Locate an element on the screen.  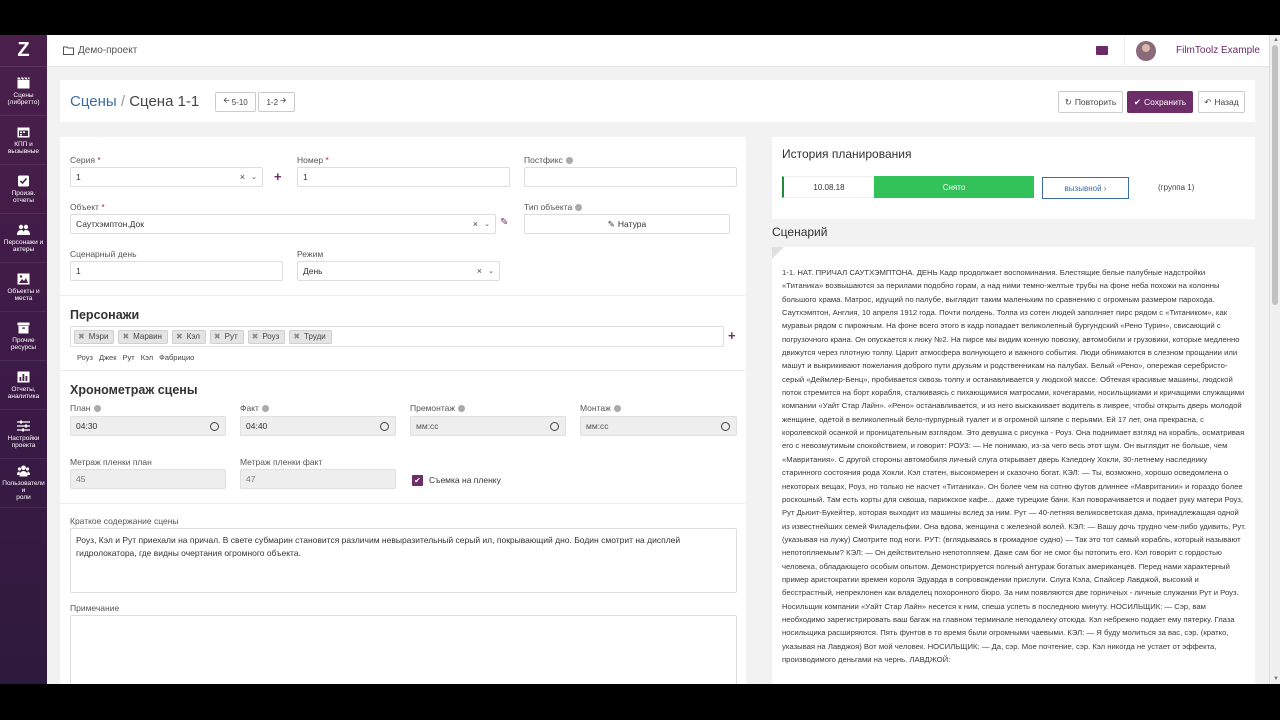
scroll-up-icon: ▲ is located at coordinates (1276, 40).